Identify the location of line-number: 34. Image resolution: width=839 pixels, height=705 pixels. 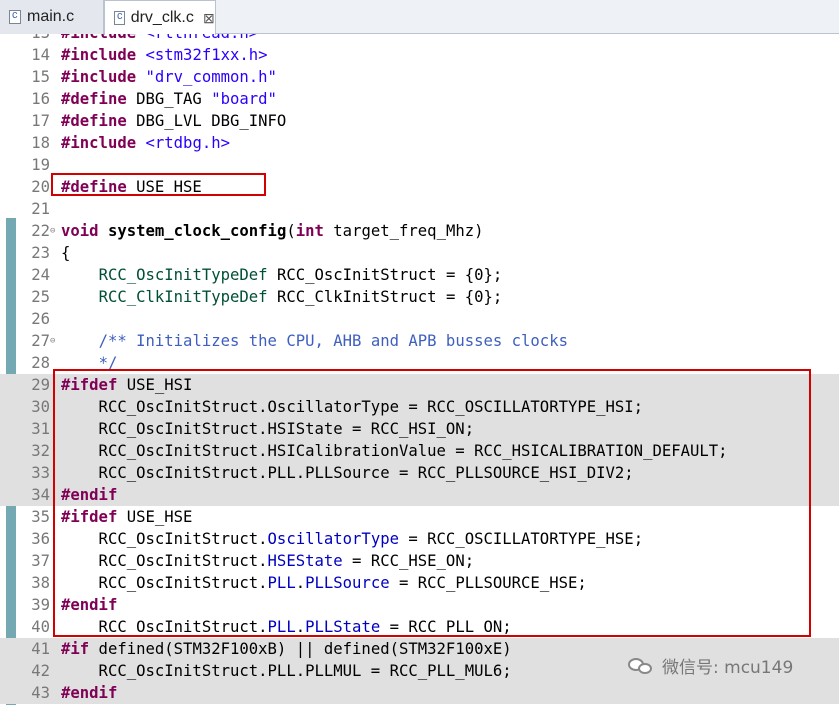
(40, 495).